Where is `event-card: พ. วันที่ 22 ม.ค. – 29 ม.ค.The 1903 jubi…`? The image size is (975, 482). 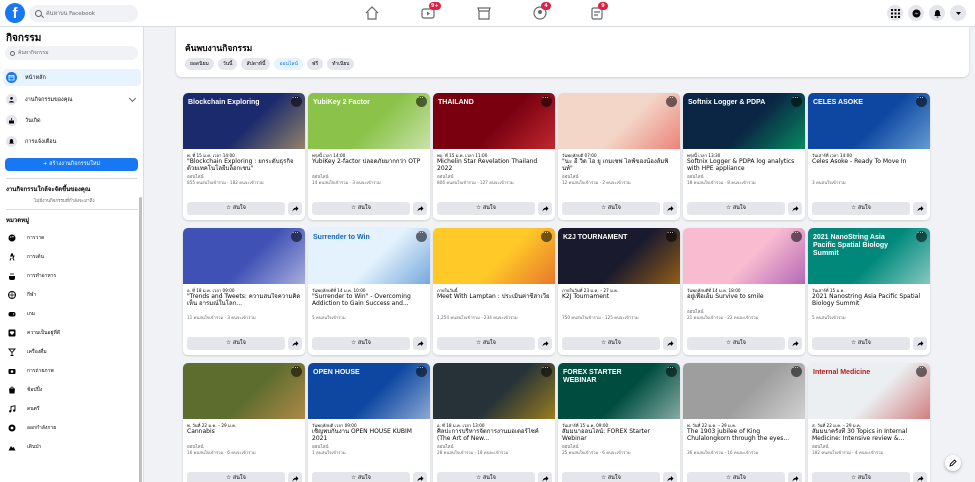
event-card: พ. วันที่ 22 ม.ค. – 29 ม.ค.The 1903 jubi… is located at coordinates (744, 422).